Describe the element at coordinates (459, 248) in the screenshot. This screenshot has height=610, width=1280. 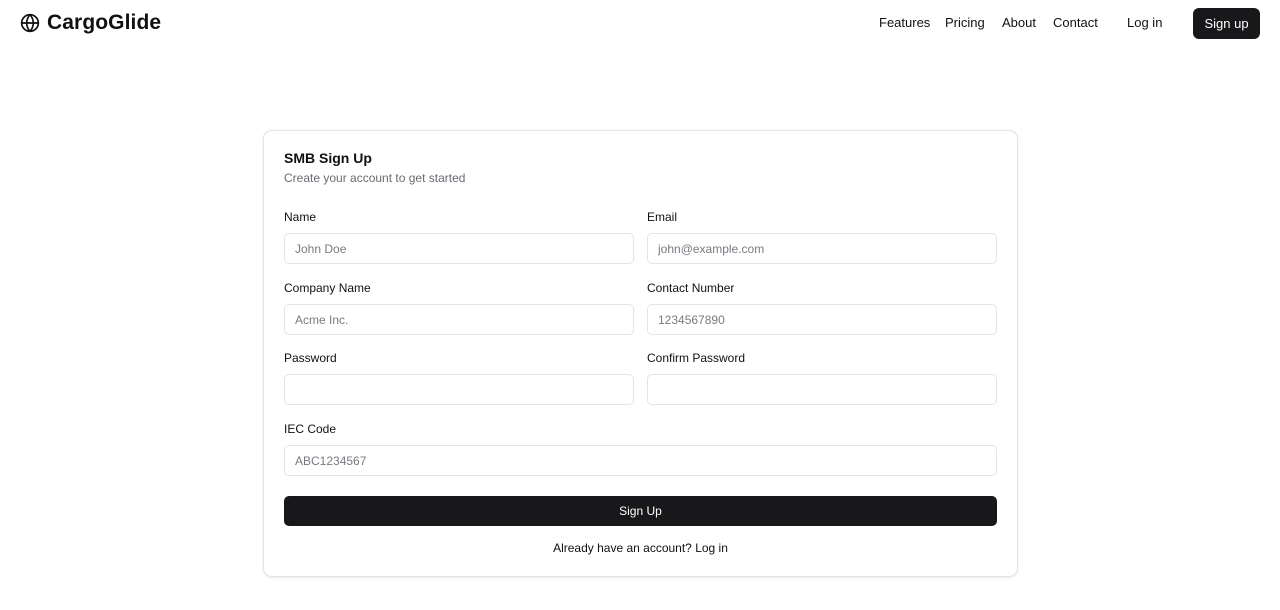
I see `name-input` at that location.